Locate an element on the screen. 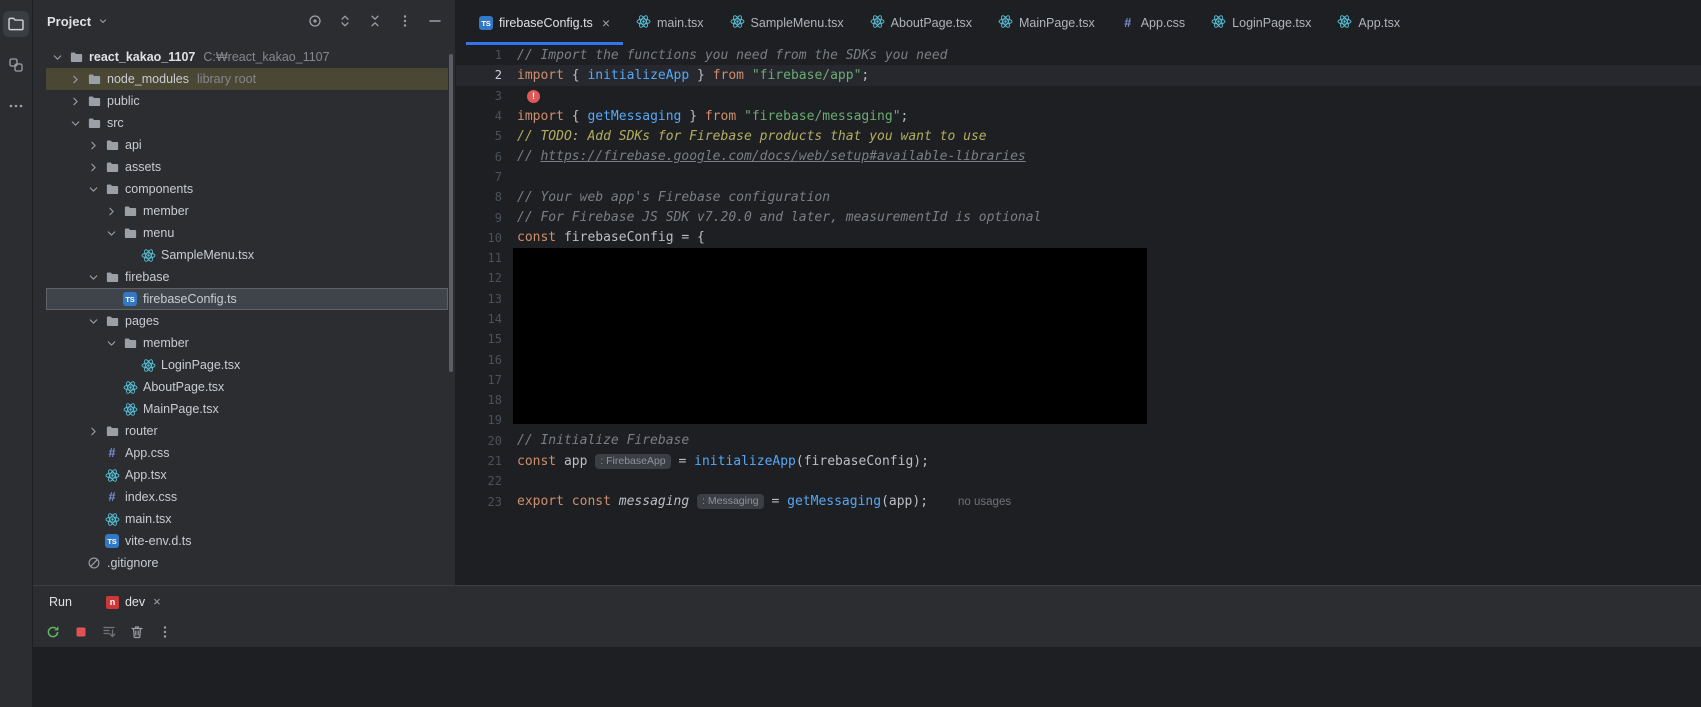  line-number: 11 is located at coordinates (479, 258).